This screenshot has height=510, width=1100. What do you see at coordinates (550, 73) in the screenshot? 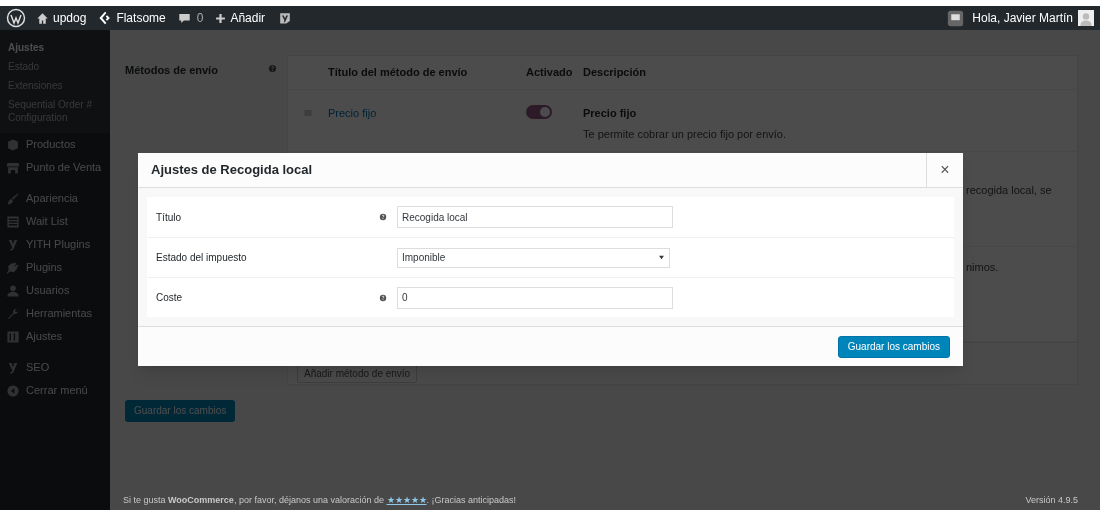
I see `column-header: Activado` at bounding box center [550, 73].